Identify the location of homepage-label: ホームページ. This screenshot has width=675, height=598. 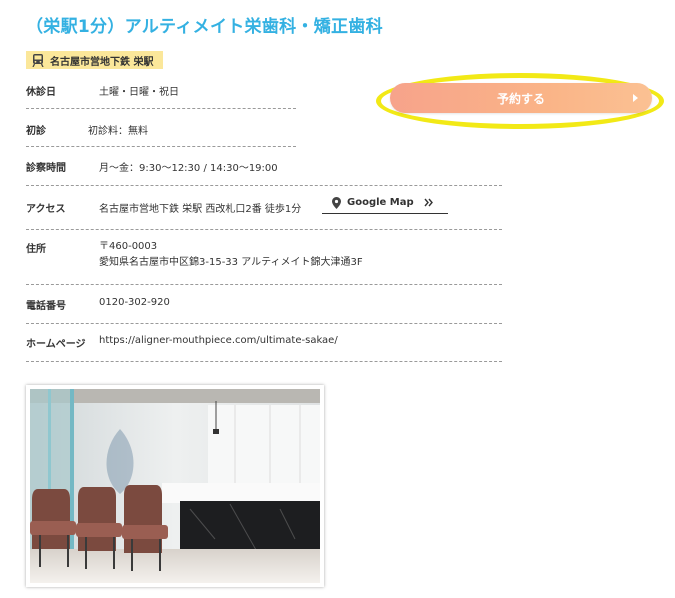
(56, 344).